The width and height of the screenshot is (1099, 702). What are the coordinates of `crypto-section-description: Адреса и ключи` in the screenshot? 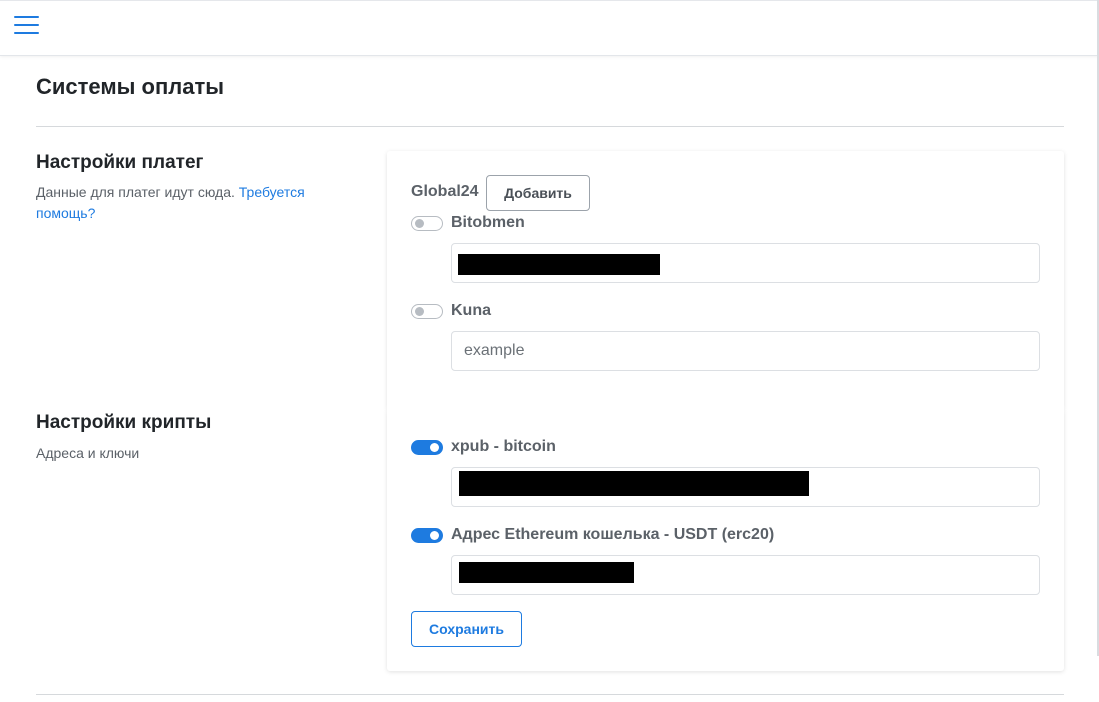 It's located at (88, 453).